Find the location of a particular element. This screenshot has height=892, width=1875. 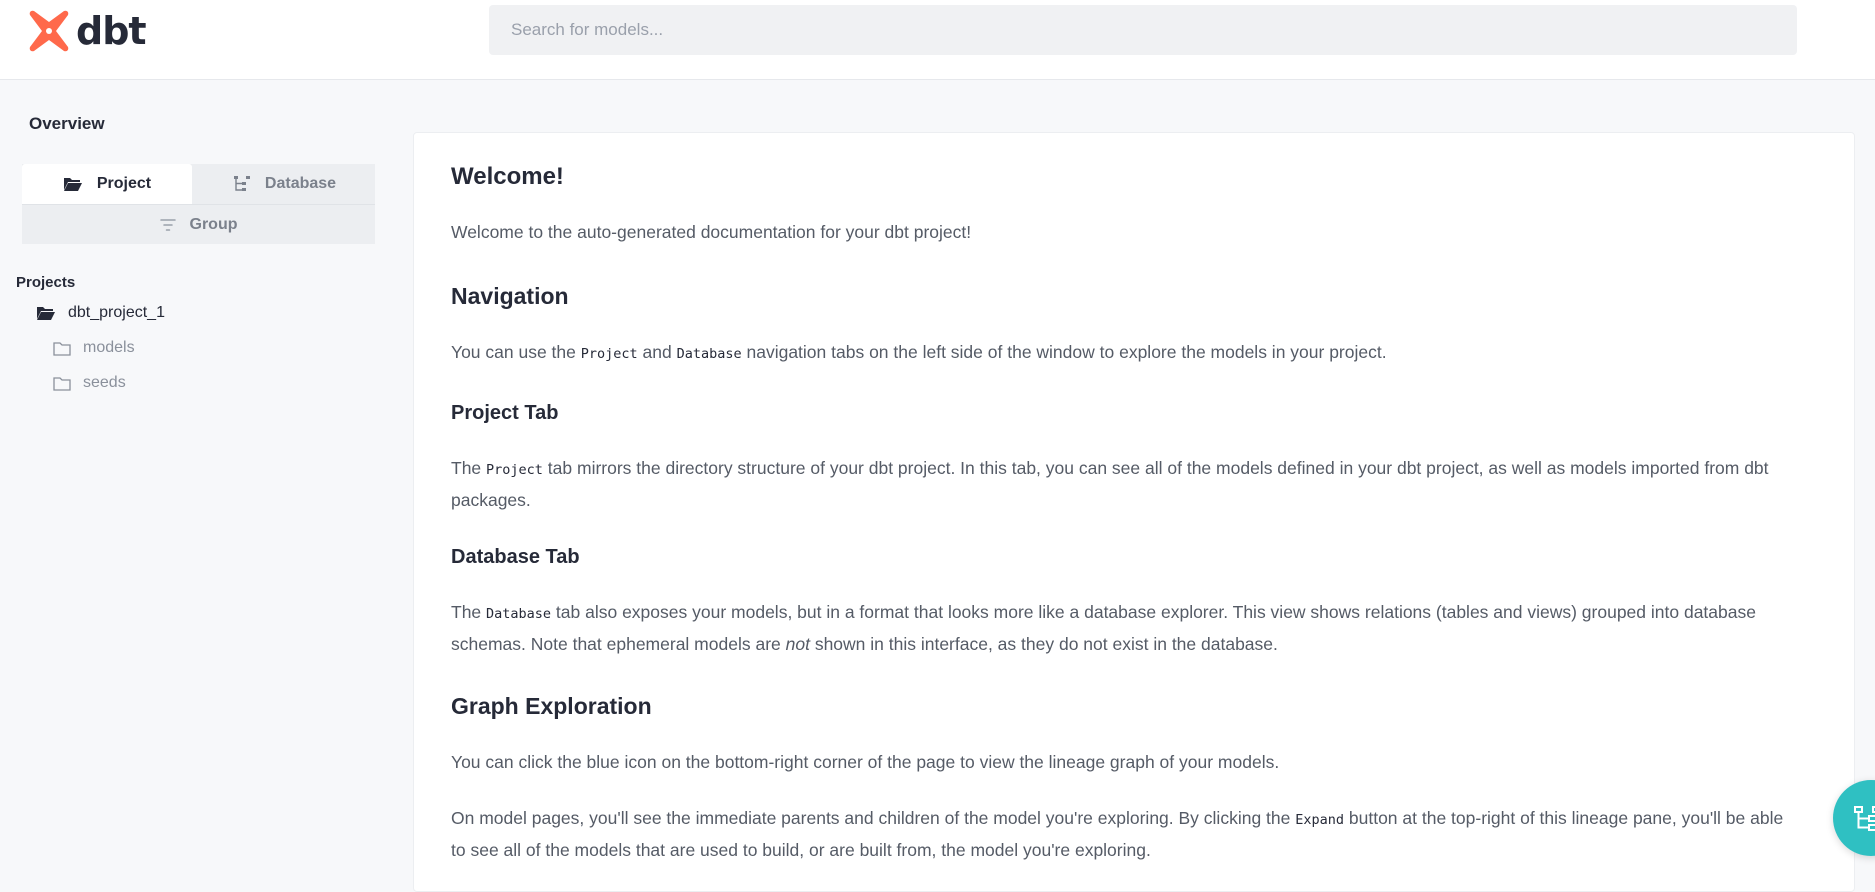

page-title: Welcome! is located at coordinates (507, 176).